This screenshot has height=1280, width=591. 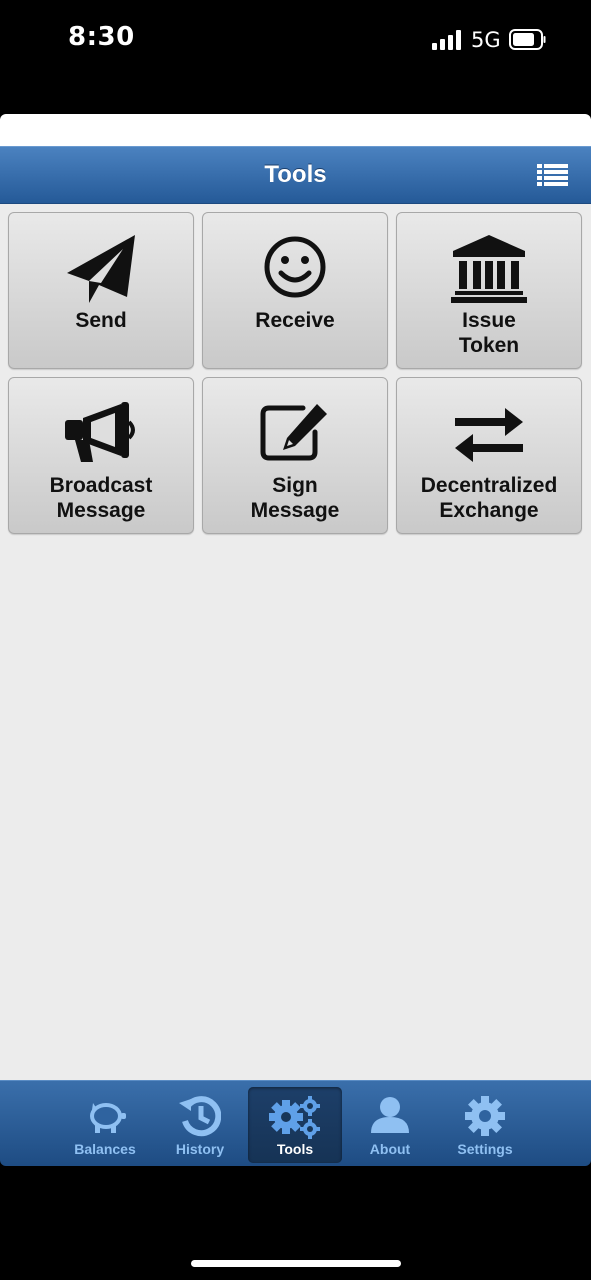 I want to click on tab-label: Settings, so click(x=485, y=1149).